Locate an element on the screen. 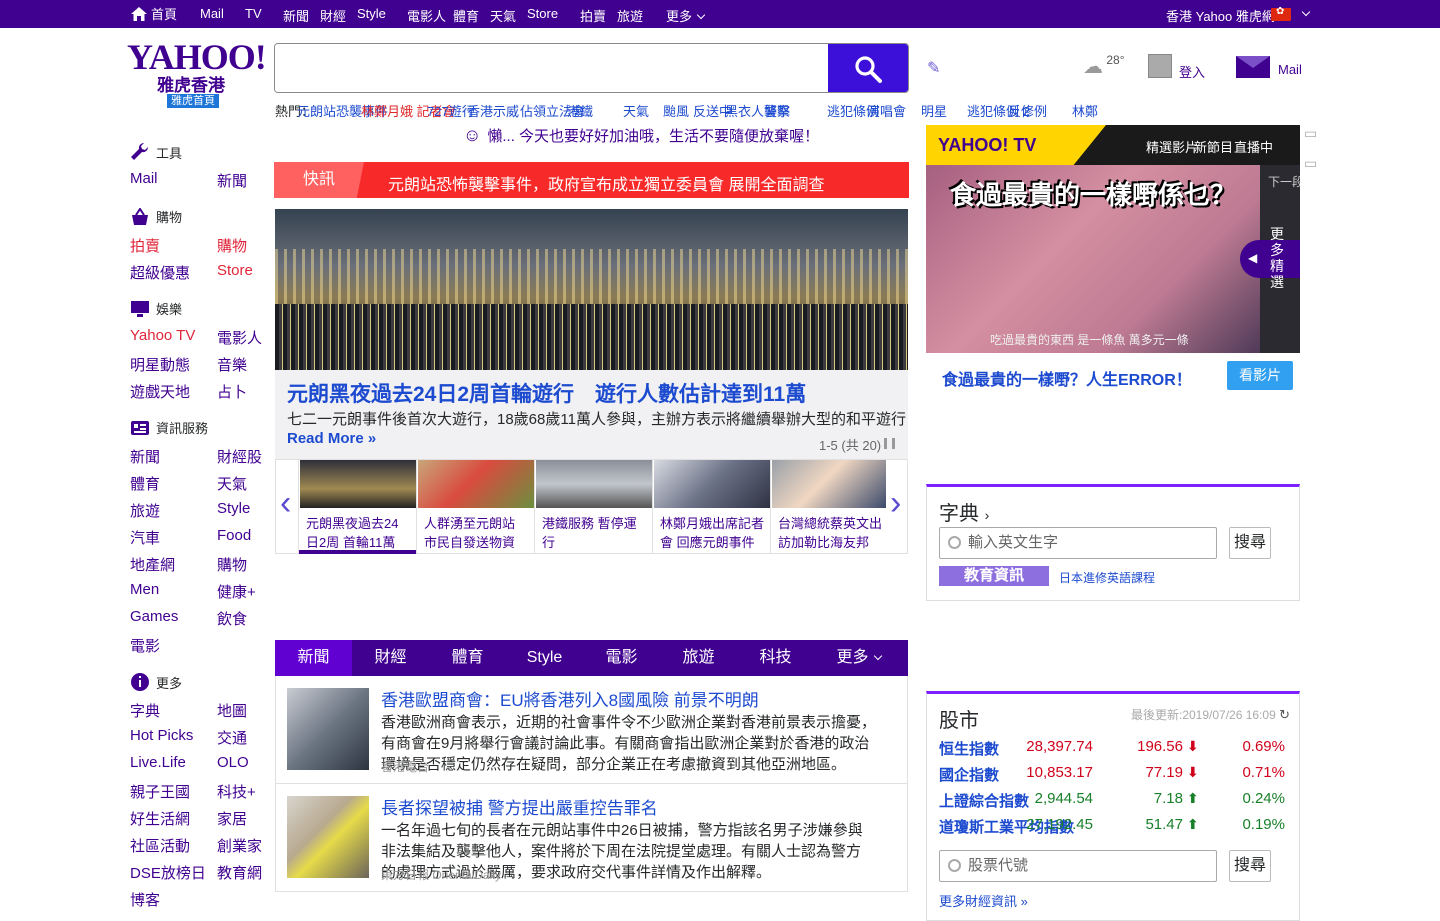  hero-title: 元朗黑夜過去24日2周首輪遊行 遊行人數估計達到11萬 is located at coordinates (546, 393).